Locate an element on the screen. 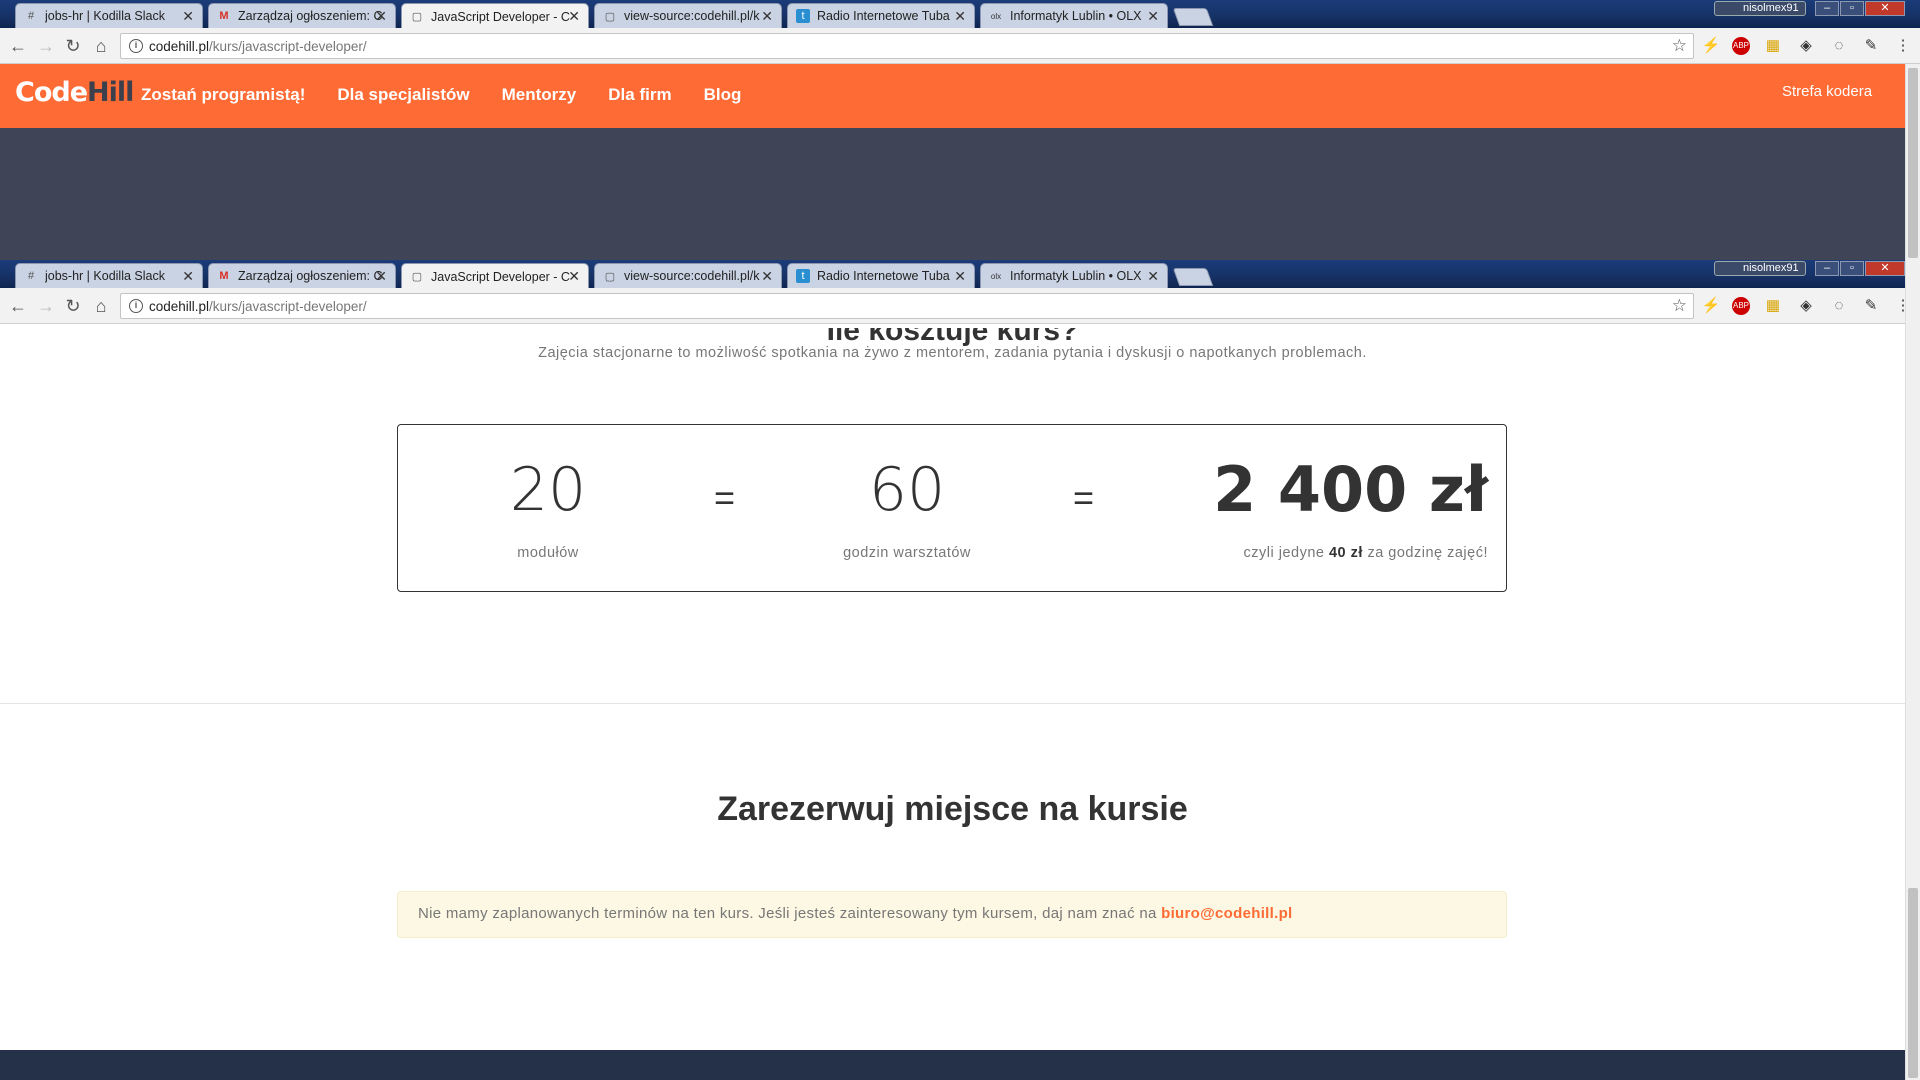  email-link: biuro@codehill.pl is located at coordinates (1226, 913).